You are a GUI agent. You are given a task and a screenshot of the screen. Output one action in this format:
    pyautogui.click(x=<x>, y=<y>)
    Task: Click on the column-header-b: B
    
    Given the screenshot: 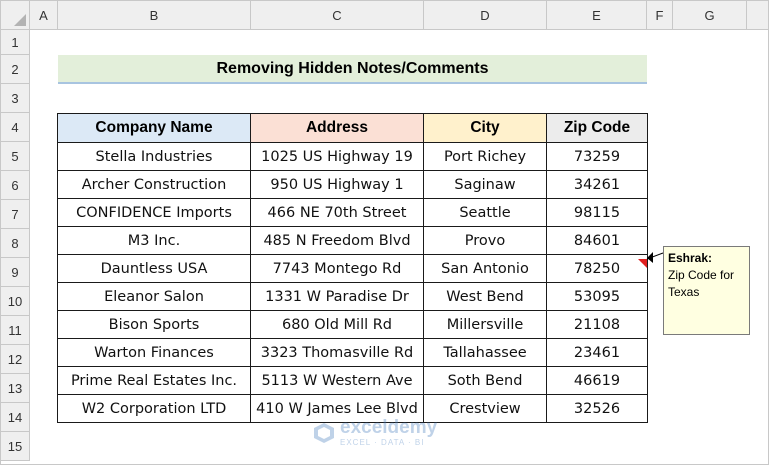 What is the action you would take?
    pyautogui.click(x=154, y=15)
    